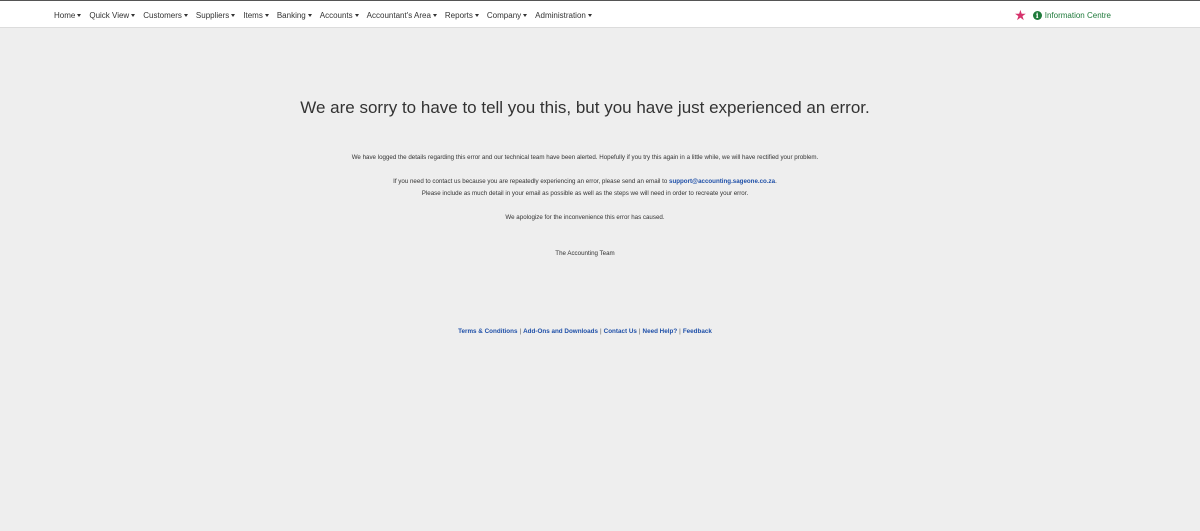 This screenshot has width=1200, height=531. I want to click on nav-company-label: Company, so click(504, 15).